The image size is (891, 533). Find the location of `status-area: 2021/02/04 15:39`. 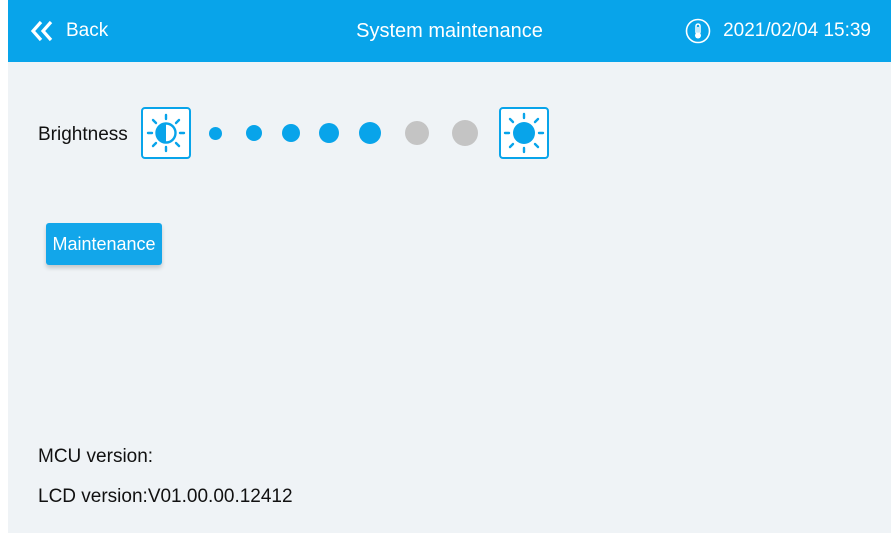

status-area: 2021/02/04 15:39 is located at coordinates (778, 31).